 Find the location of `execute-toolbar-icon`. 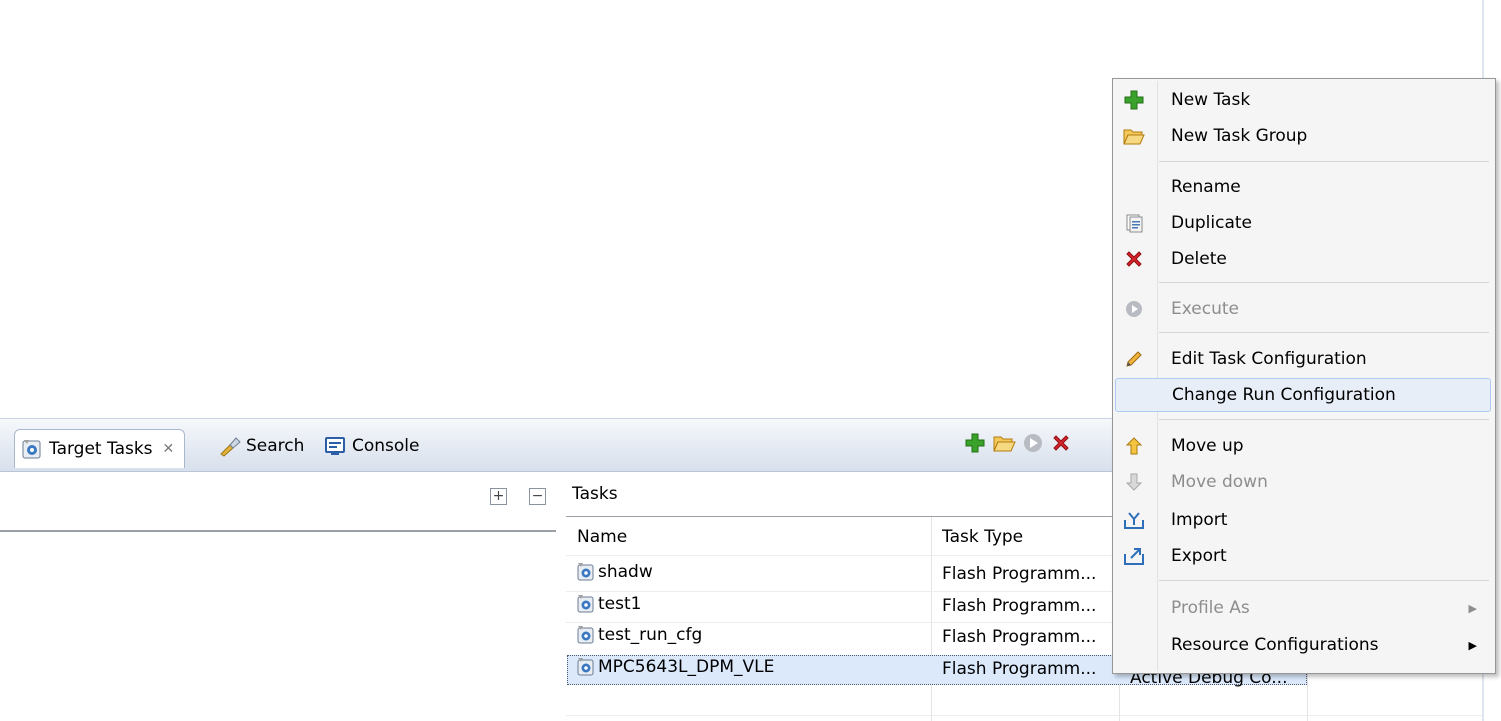

execute-toolbar-icon is located at coordinates (1033, 443).